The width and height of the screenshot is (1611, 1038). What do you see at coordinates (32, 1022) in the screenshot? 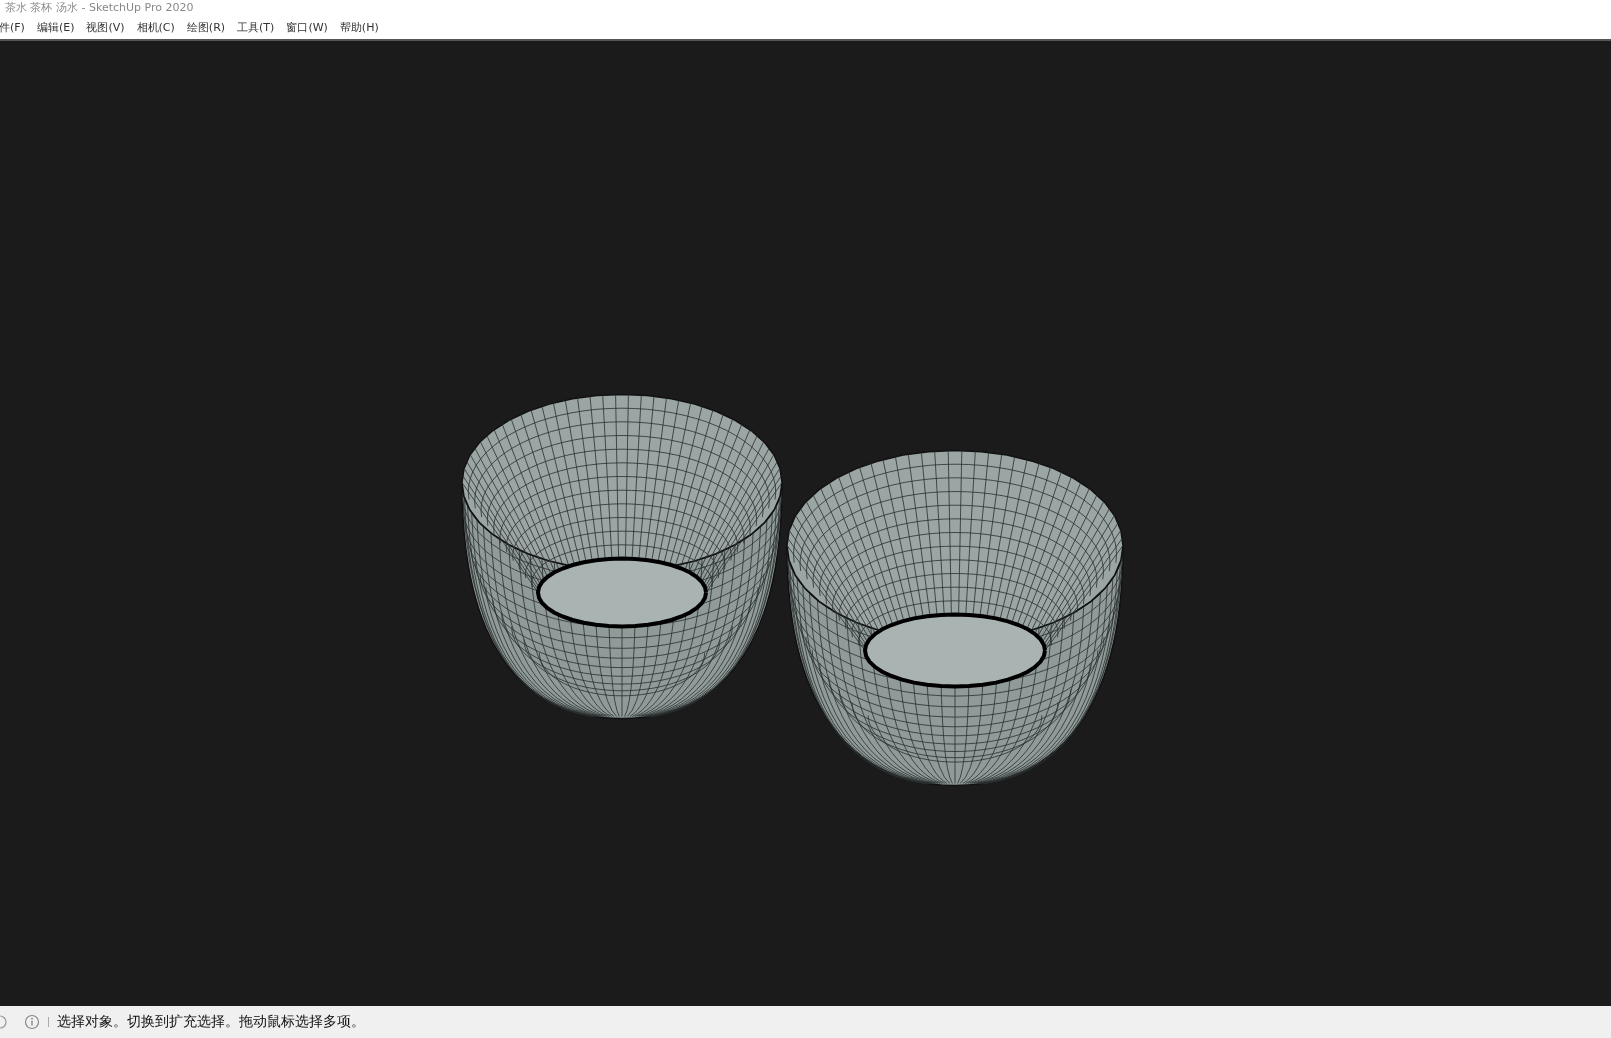
I see `info-icon` at bounding box center [32, 1022].